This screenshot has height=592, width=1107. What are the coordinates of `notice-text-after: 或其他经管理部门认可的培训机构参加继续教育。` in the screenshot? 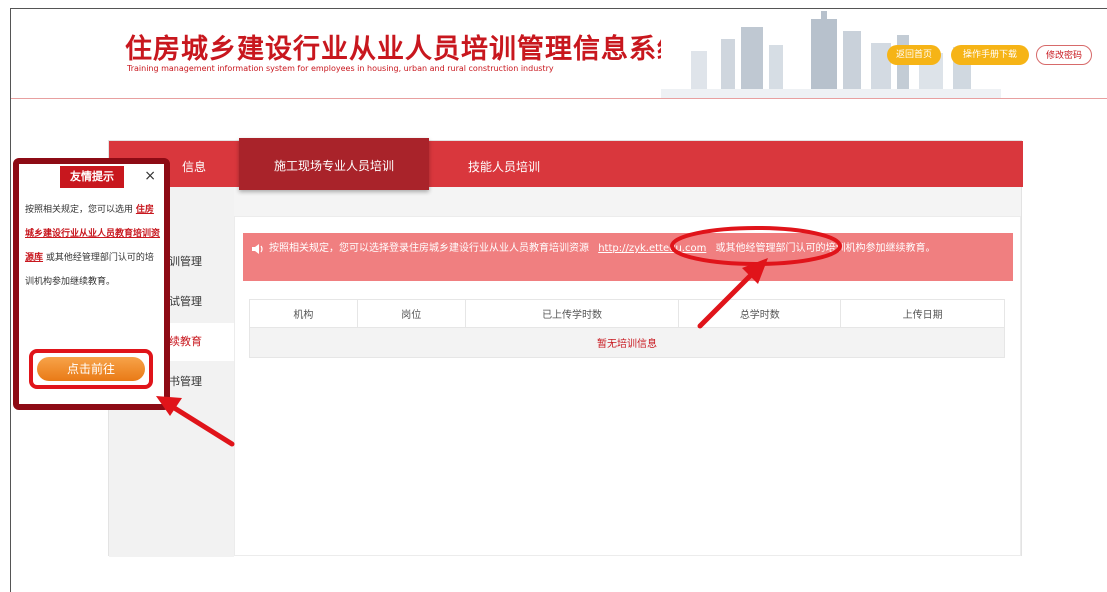 It's located at (825, 248).